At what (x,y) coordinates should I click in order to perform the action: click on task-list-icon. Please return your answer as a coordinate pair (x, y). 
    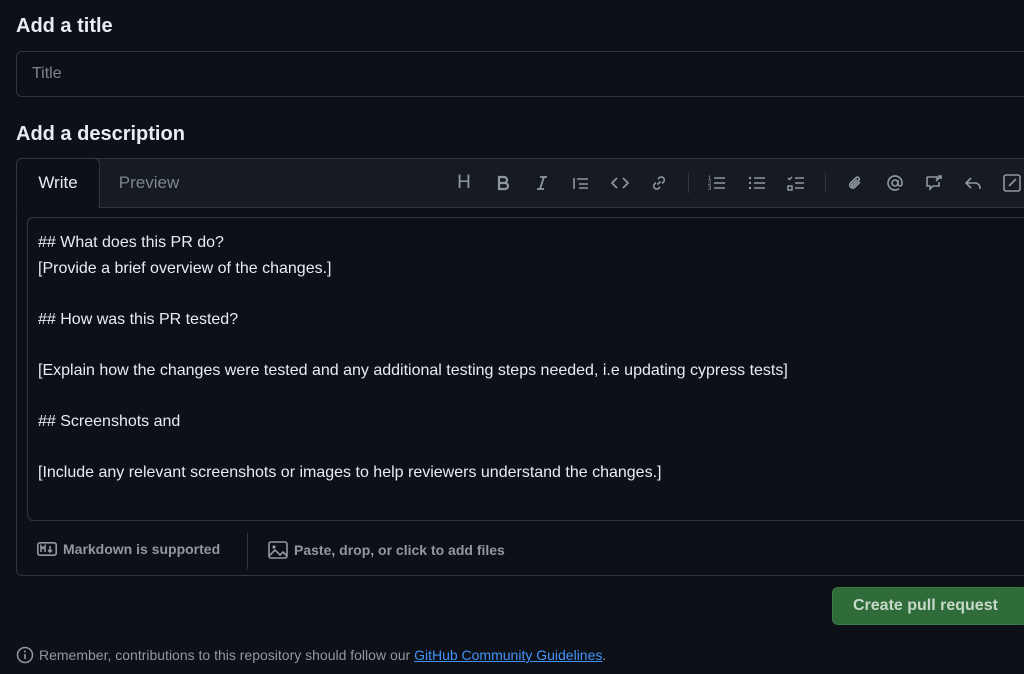
    Looking at the image, I should click on (796, 183).